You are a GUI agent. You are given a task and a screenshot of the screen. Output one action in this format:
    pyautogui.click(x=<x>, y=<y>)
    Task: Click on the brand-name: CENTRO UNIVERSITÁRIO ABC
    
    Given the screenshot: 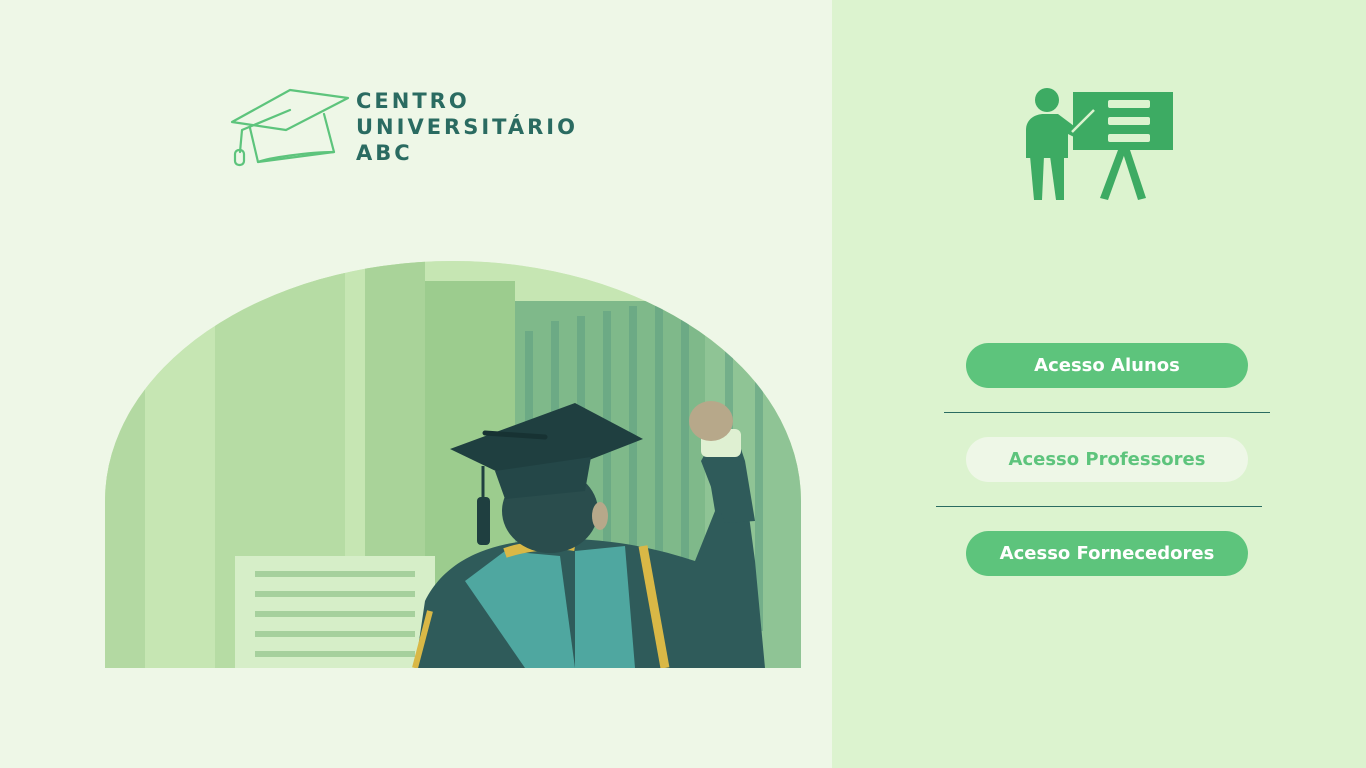 What is the action you would take?
    pyautogui.click(x=467, y=127)
    